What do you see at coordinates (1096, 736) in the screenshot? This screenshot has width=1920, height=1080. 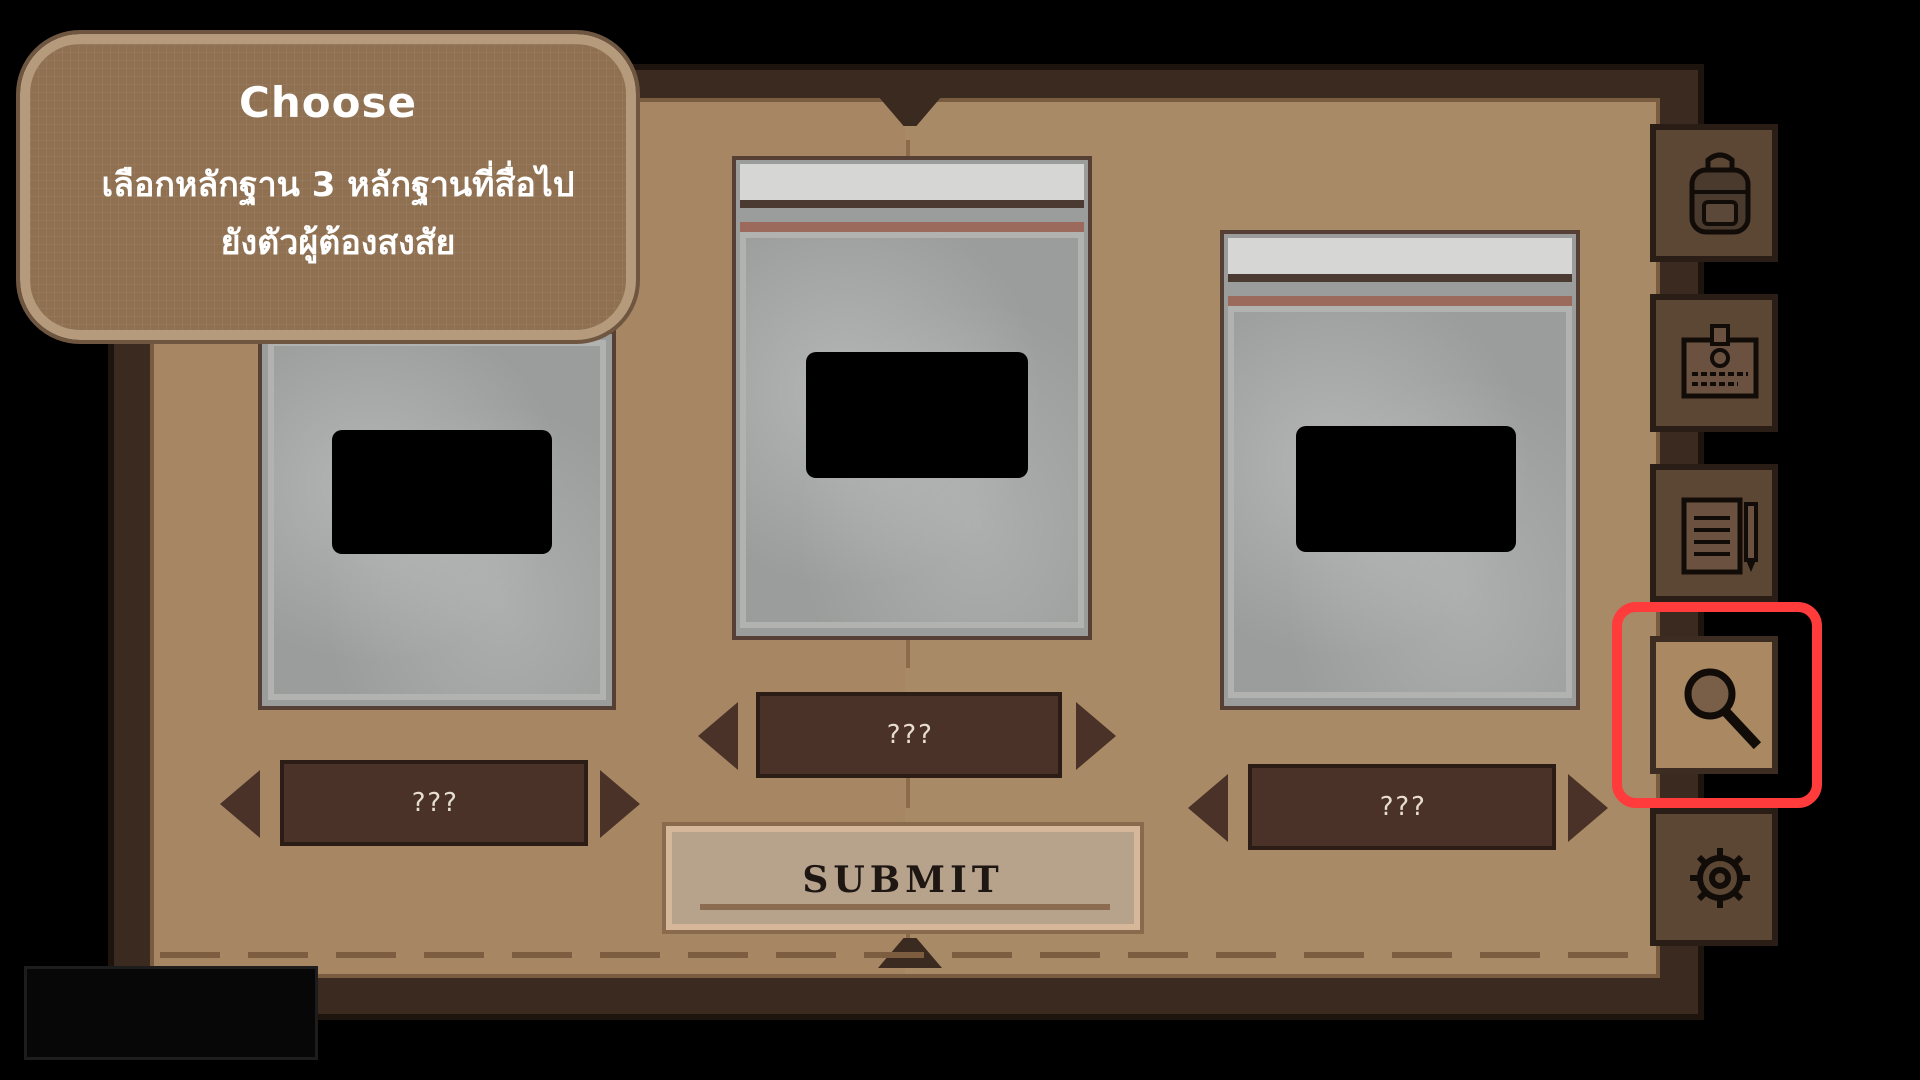 I see `slot-2-next-button` at bounding box center [1096, 736].